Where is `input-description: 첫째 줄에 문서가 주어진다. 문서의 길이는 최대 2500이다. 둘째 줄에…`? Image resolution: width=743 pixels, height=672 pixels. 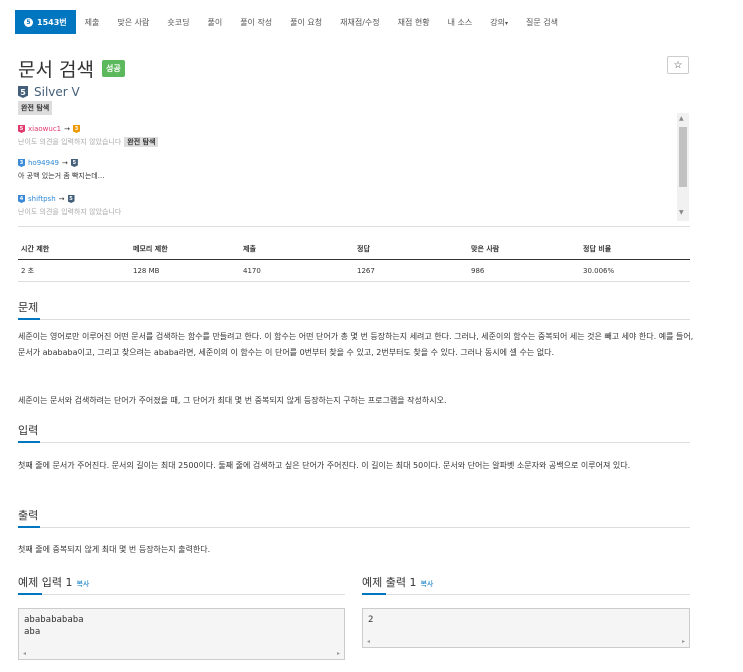
input-description: 첫째 줄에 문서가 주어진다. 문서의 길이는 최대 2500이다. 둘째 줄에… is located at coordinates (324, 465).